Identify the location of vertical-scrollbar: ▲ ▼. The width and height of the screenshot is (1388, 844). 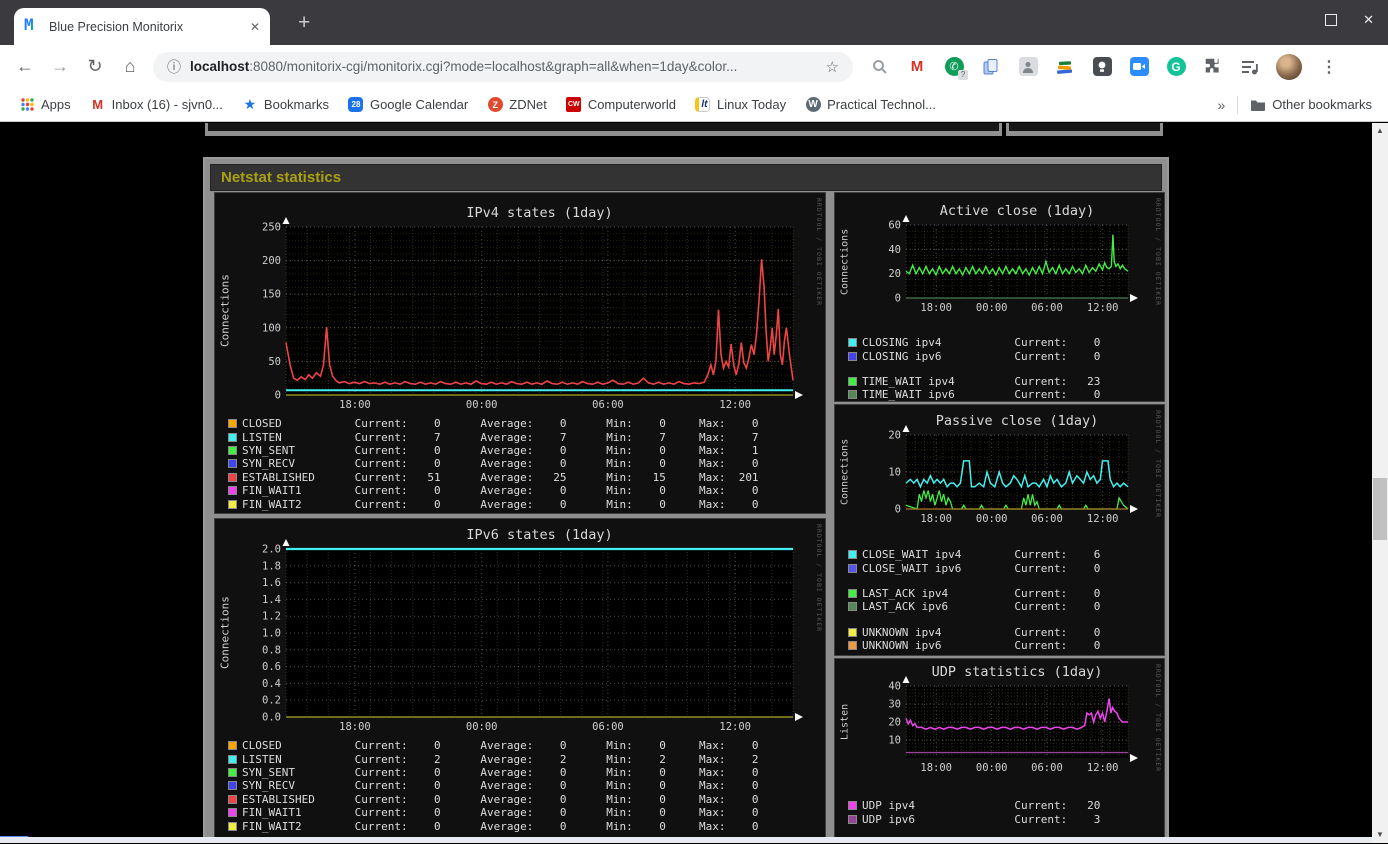
(1380, 483).